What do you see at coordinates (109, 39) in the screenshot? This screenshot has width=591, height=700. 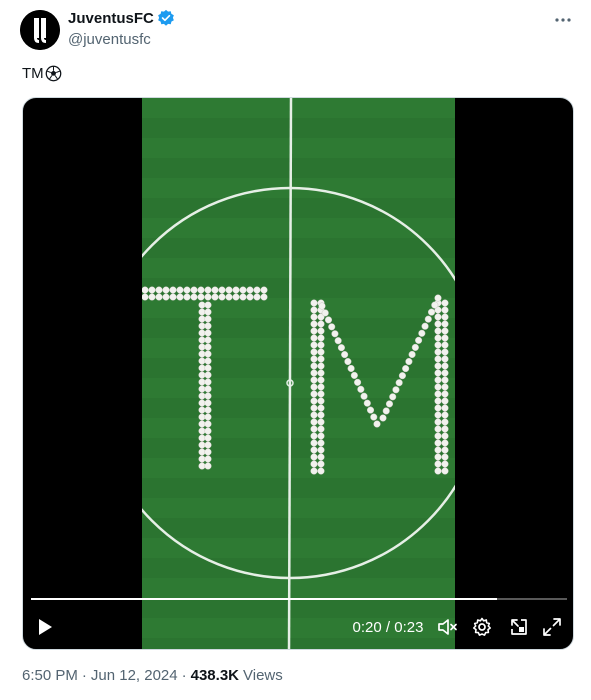 I see `author-handle: @juventusfc` at bounding box center [109, 39].